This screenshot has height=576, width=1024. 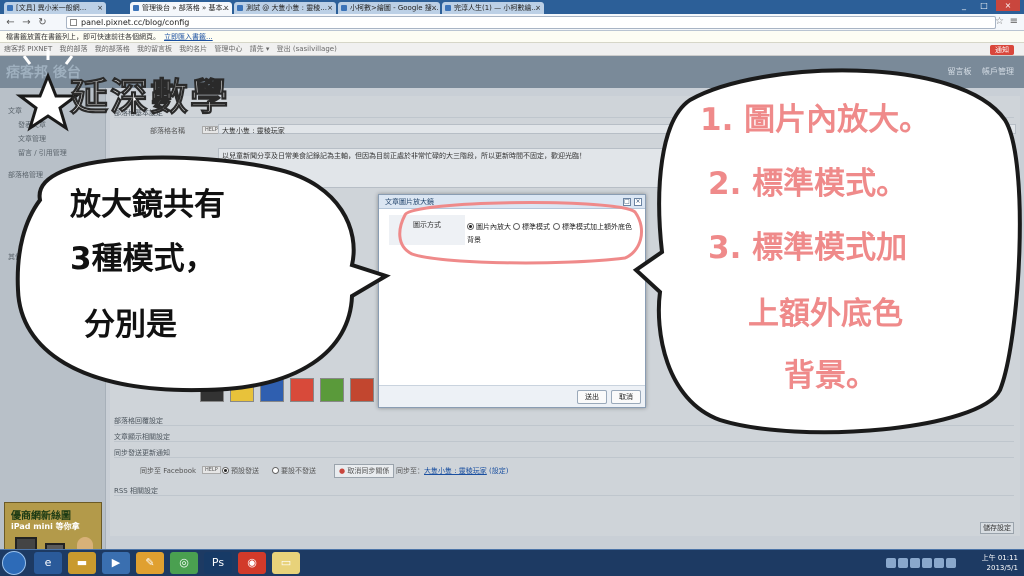 I want to click on dialog-header: 文章圖片放大鏡 □ ×, so click(x=512, y=202).